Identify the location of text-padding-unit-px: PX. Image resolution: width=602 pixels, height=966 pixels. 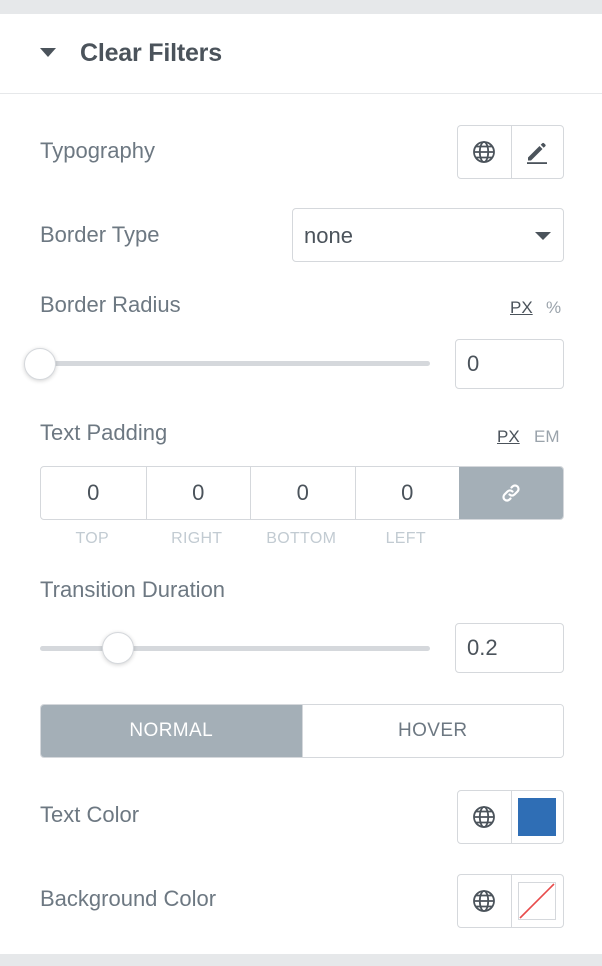
(508, 437).